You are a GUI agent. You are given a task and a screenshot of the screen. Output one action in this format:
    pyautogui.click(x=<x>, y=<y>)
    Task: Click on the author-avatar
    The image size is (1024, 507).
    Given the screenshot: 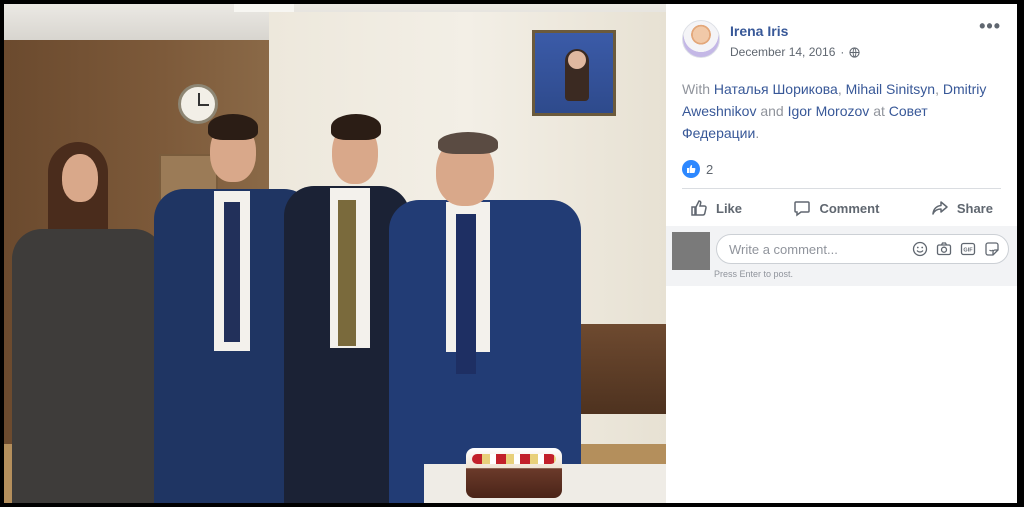 What is the action you would take?
    pyautogui.click(x=701, y=39)
    